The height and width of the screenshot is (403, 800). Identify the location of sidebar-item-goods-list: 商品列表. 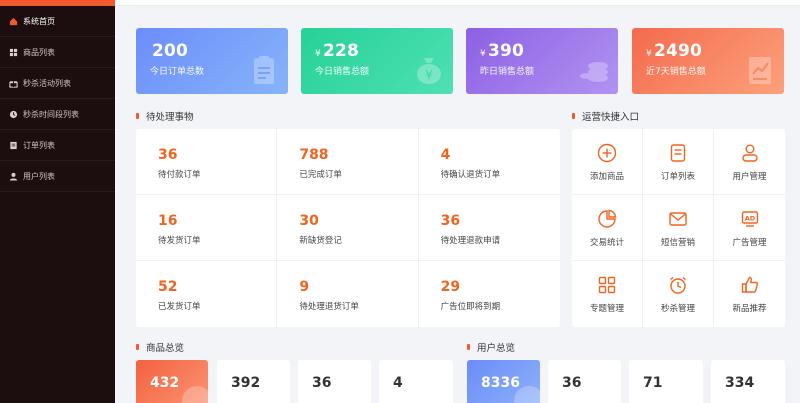
(57, 52).